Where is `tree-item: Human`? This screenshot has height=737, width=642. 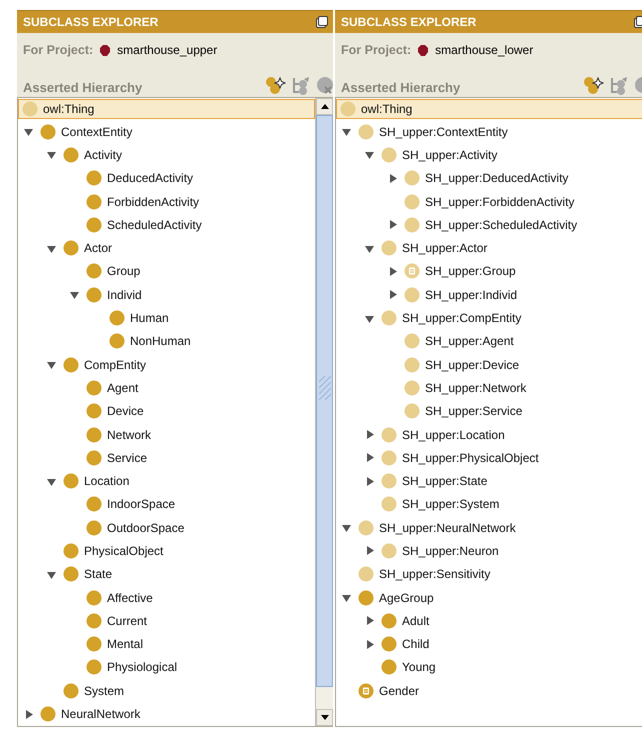 tree-item: Human is located at coordinates (166, 318).